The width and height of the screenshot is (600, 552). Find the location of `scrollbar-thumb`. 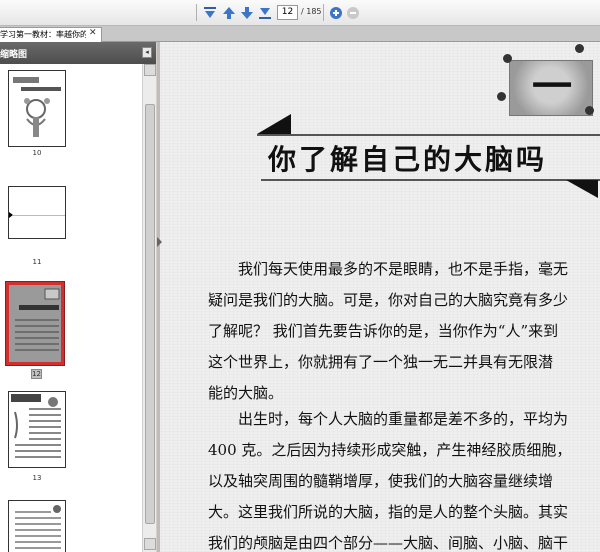

scrollbar-thumb is located at coordinates (150, 314).